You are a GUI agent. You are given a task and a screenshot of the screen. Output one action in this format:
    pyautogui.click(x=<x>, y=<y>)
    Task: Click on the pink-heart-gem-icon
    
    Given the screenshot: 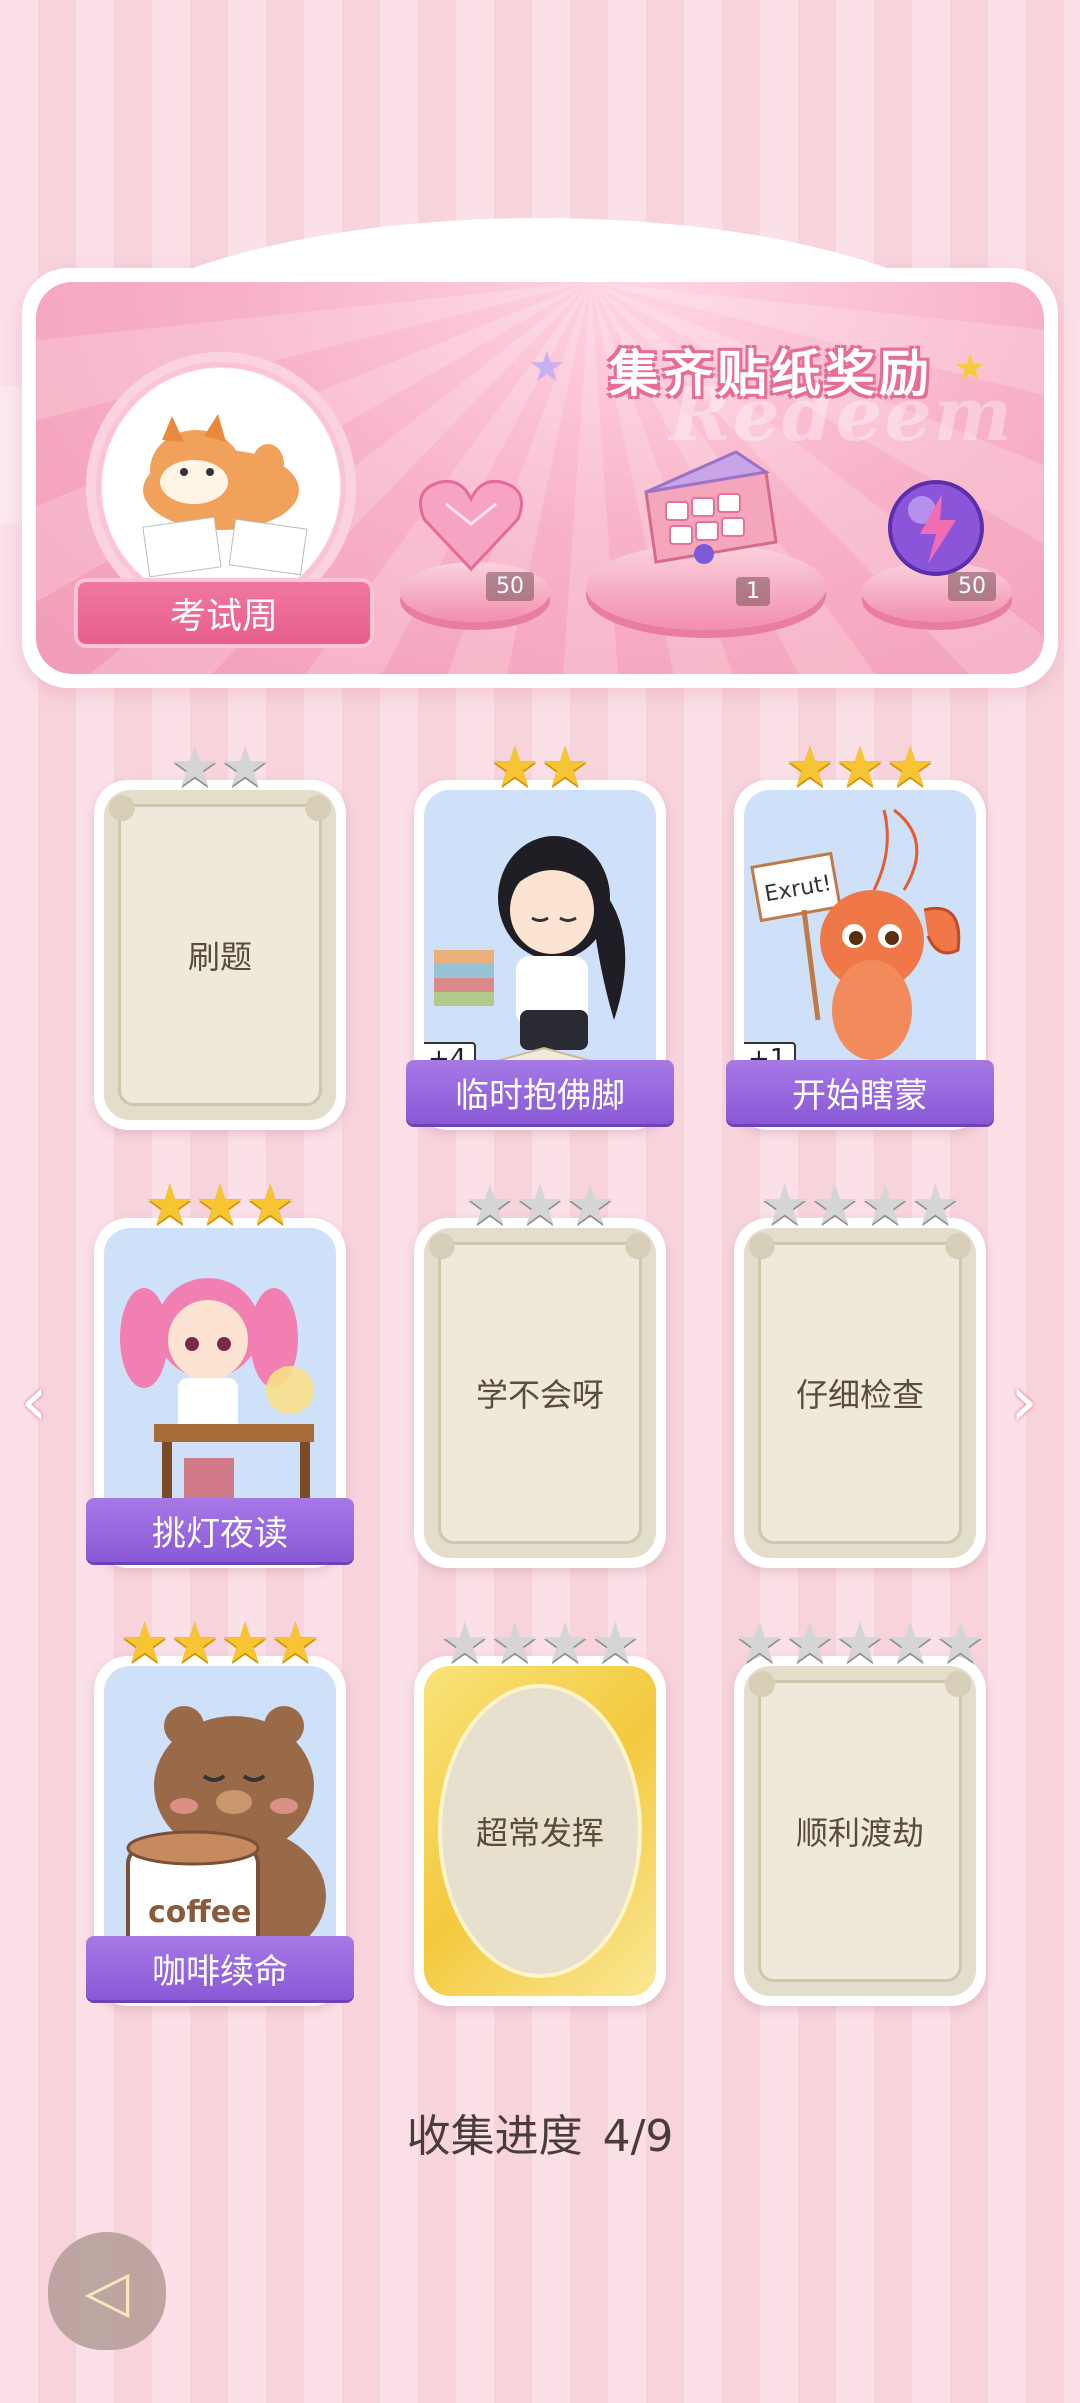 What is the action you would take?
    pyautogui.click(x=471, y=525)
    